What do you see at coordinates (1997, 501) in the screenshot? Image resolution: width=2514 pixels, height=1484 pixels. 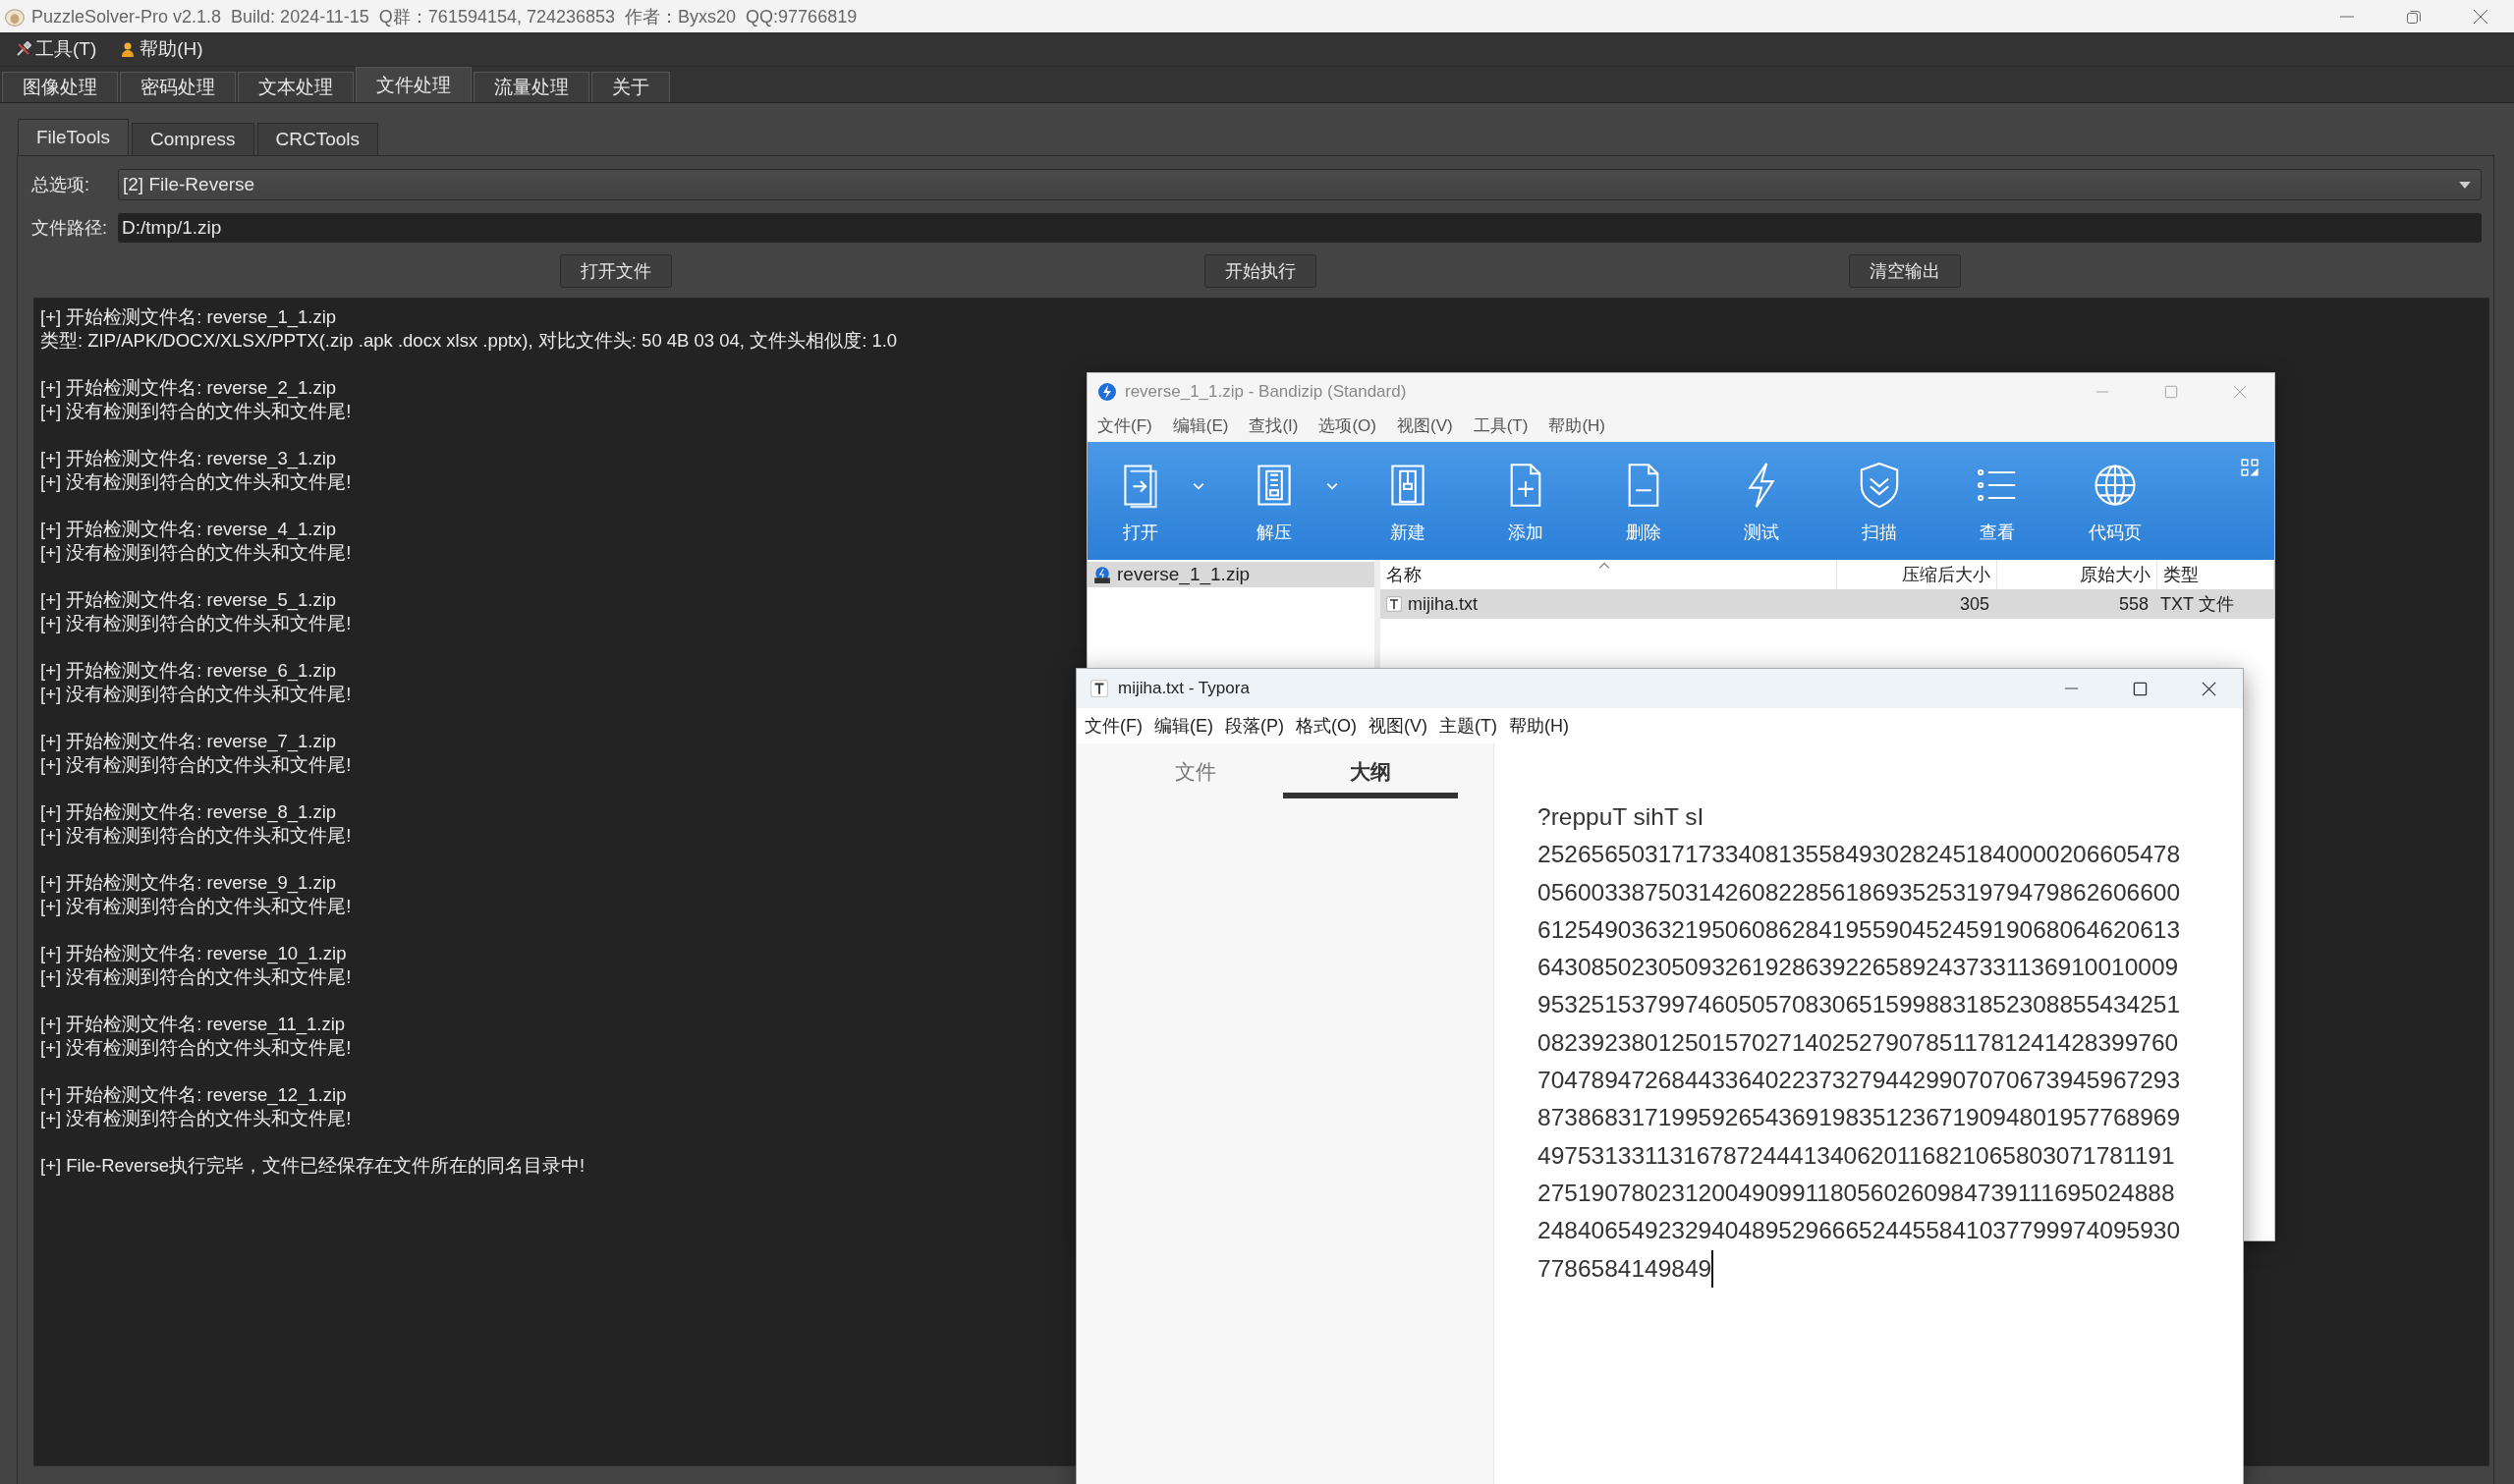 I see `toolbar-button: 查看` at bounding box center [1997, 501].